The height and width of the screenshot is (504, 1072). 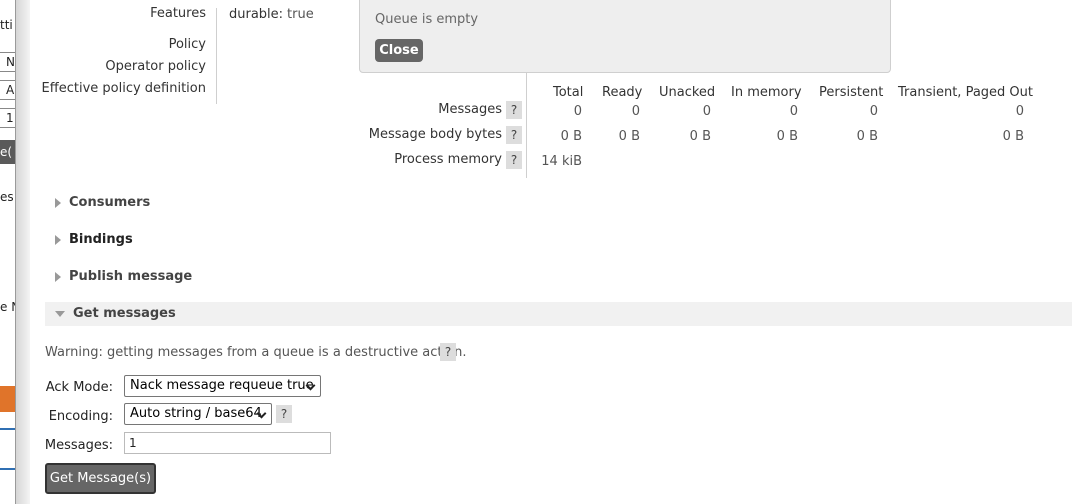 I want to click on bg-fragment: N, so click(x=7, y=62).